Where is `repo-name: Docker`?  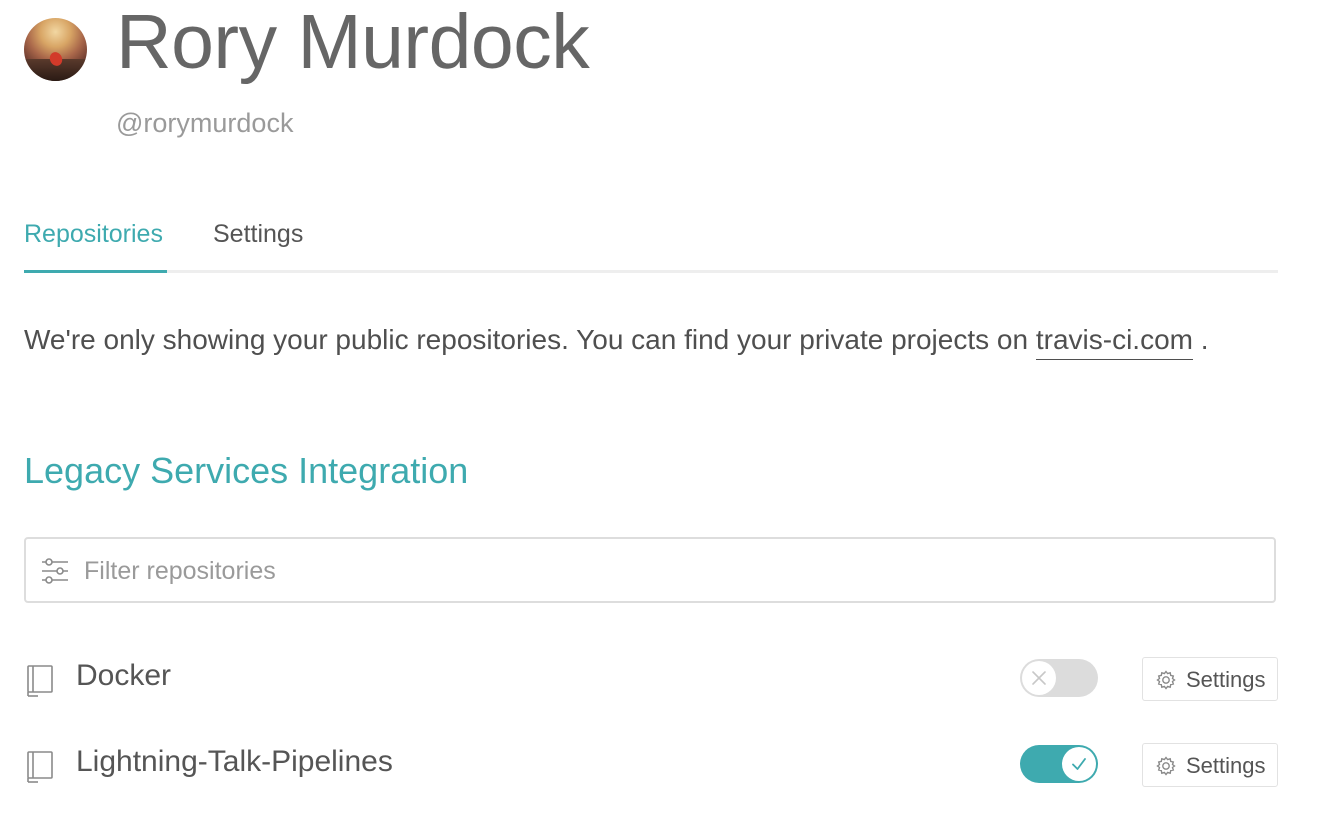
repo-name: Docker is located at coordinates (124, 675).